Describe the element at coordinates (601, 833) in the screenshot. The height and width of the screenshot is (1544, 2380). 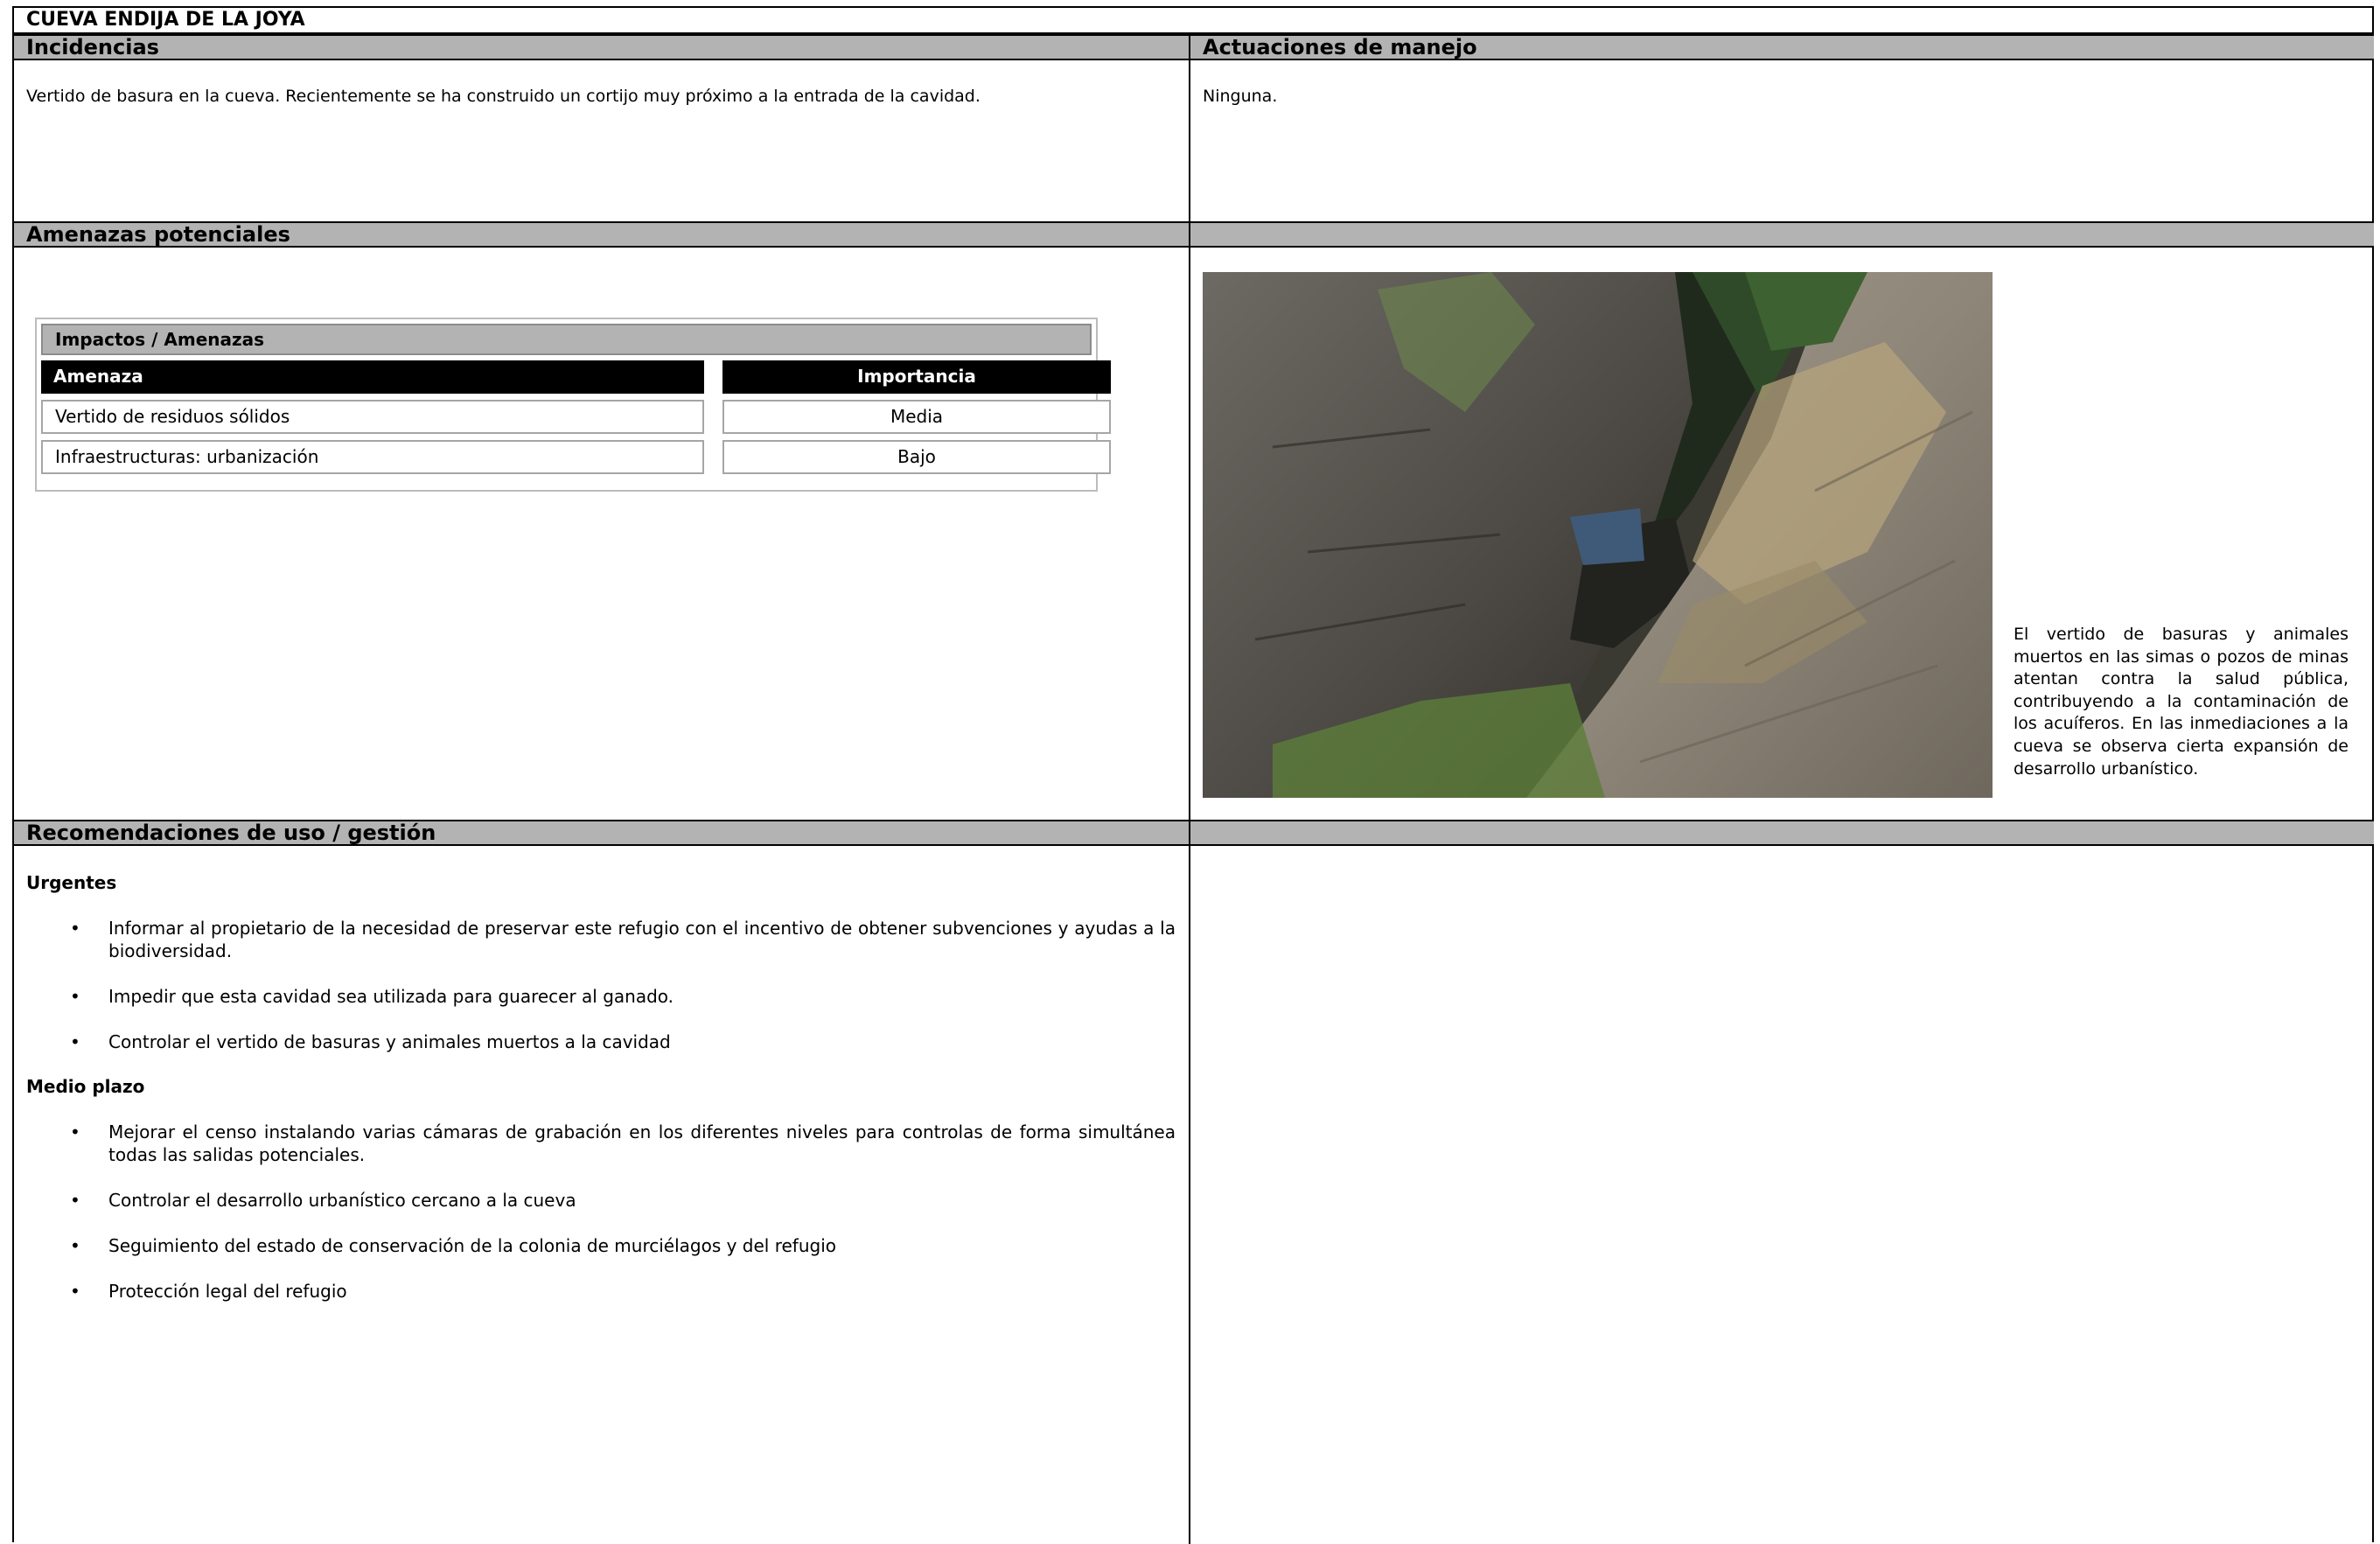
I see `recomendaciones-header: Recomendaciones de uso / gestión` at that location.